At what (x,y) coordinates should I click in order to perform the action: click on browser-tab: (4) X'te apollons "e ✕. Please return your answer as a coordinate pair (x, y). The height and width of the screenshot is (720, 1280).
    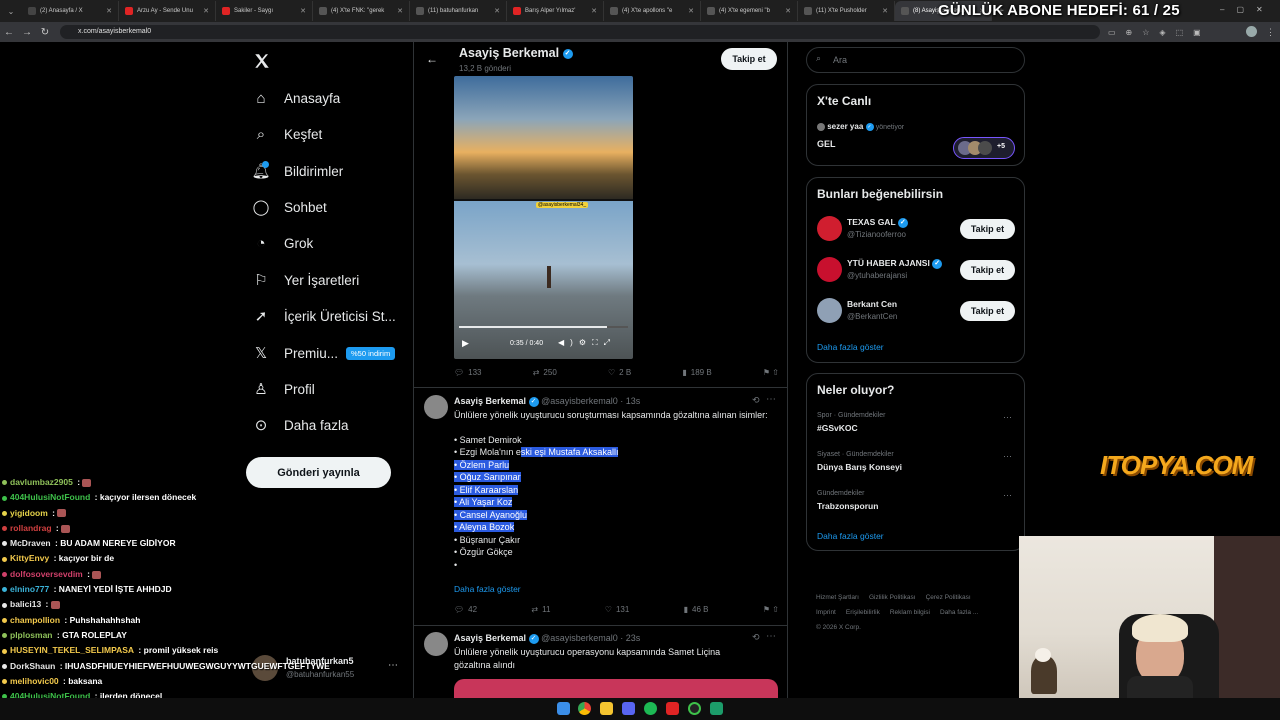
    Looking at the image, I should click on (652, 11).